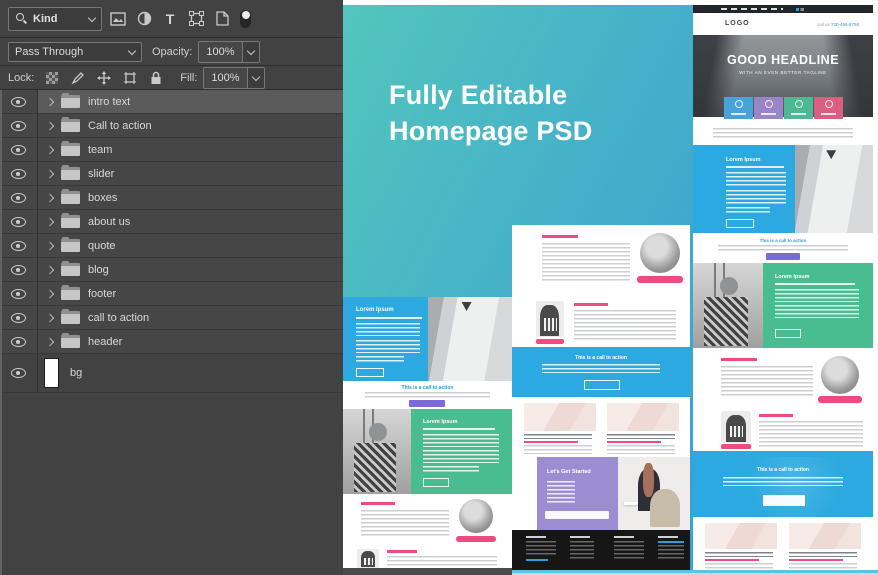 Image resolution: width=878 pixels, height=575 pixels. What do you see at coordinates (171, 174) in the screenshot?
I see `layer-row-slider: slider` at bounding box center [171, 174].